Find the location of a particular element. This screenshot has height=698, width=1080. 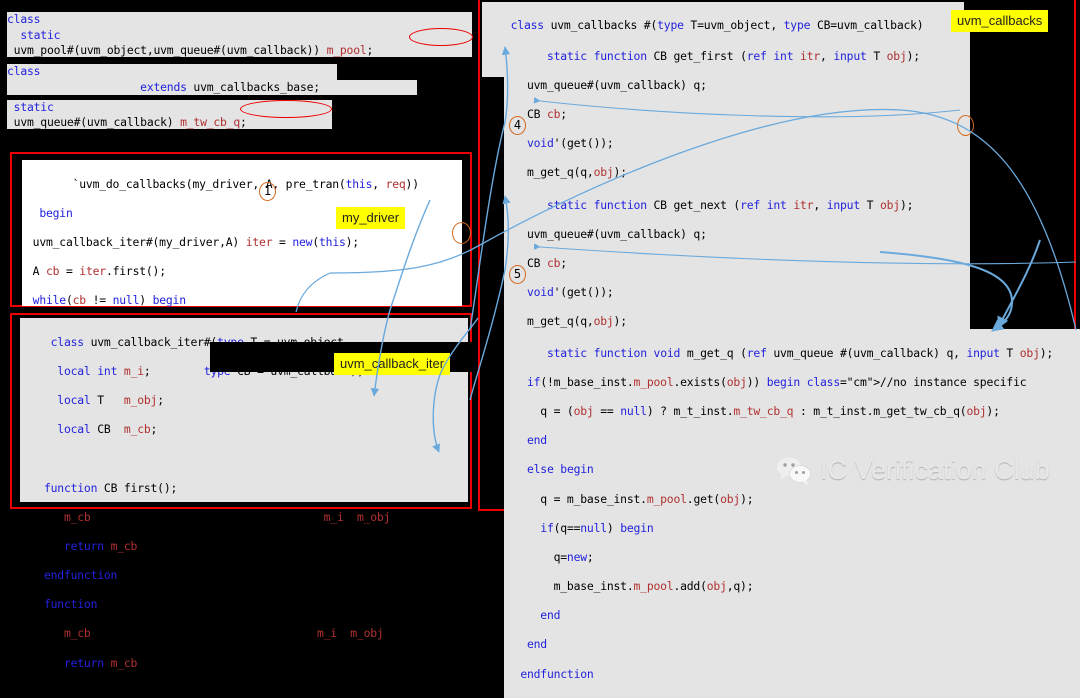

label-uvm-callback-iter: uvm_callback_iter is located at coordinates (392, 364).